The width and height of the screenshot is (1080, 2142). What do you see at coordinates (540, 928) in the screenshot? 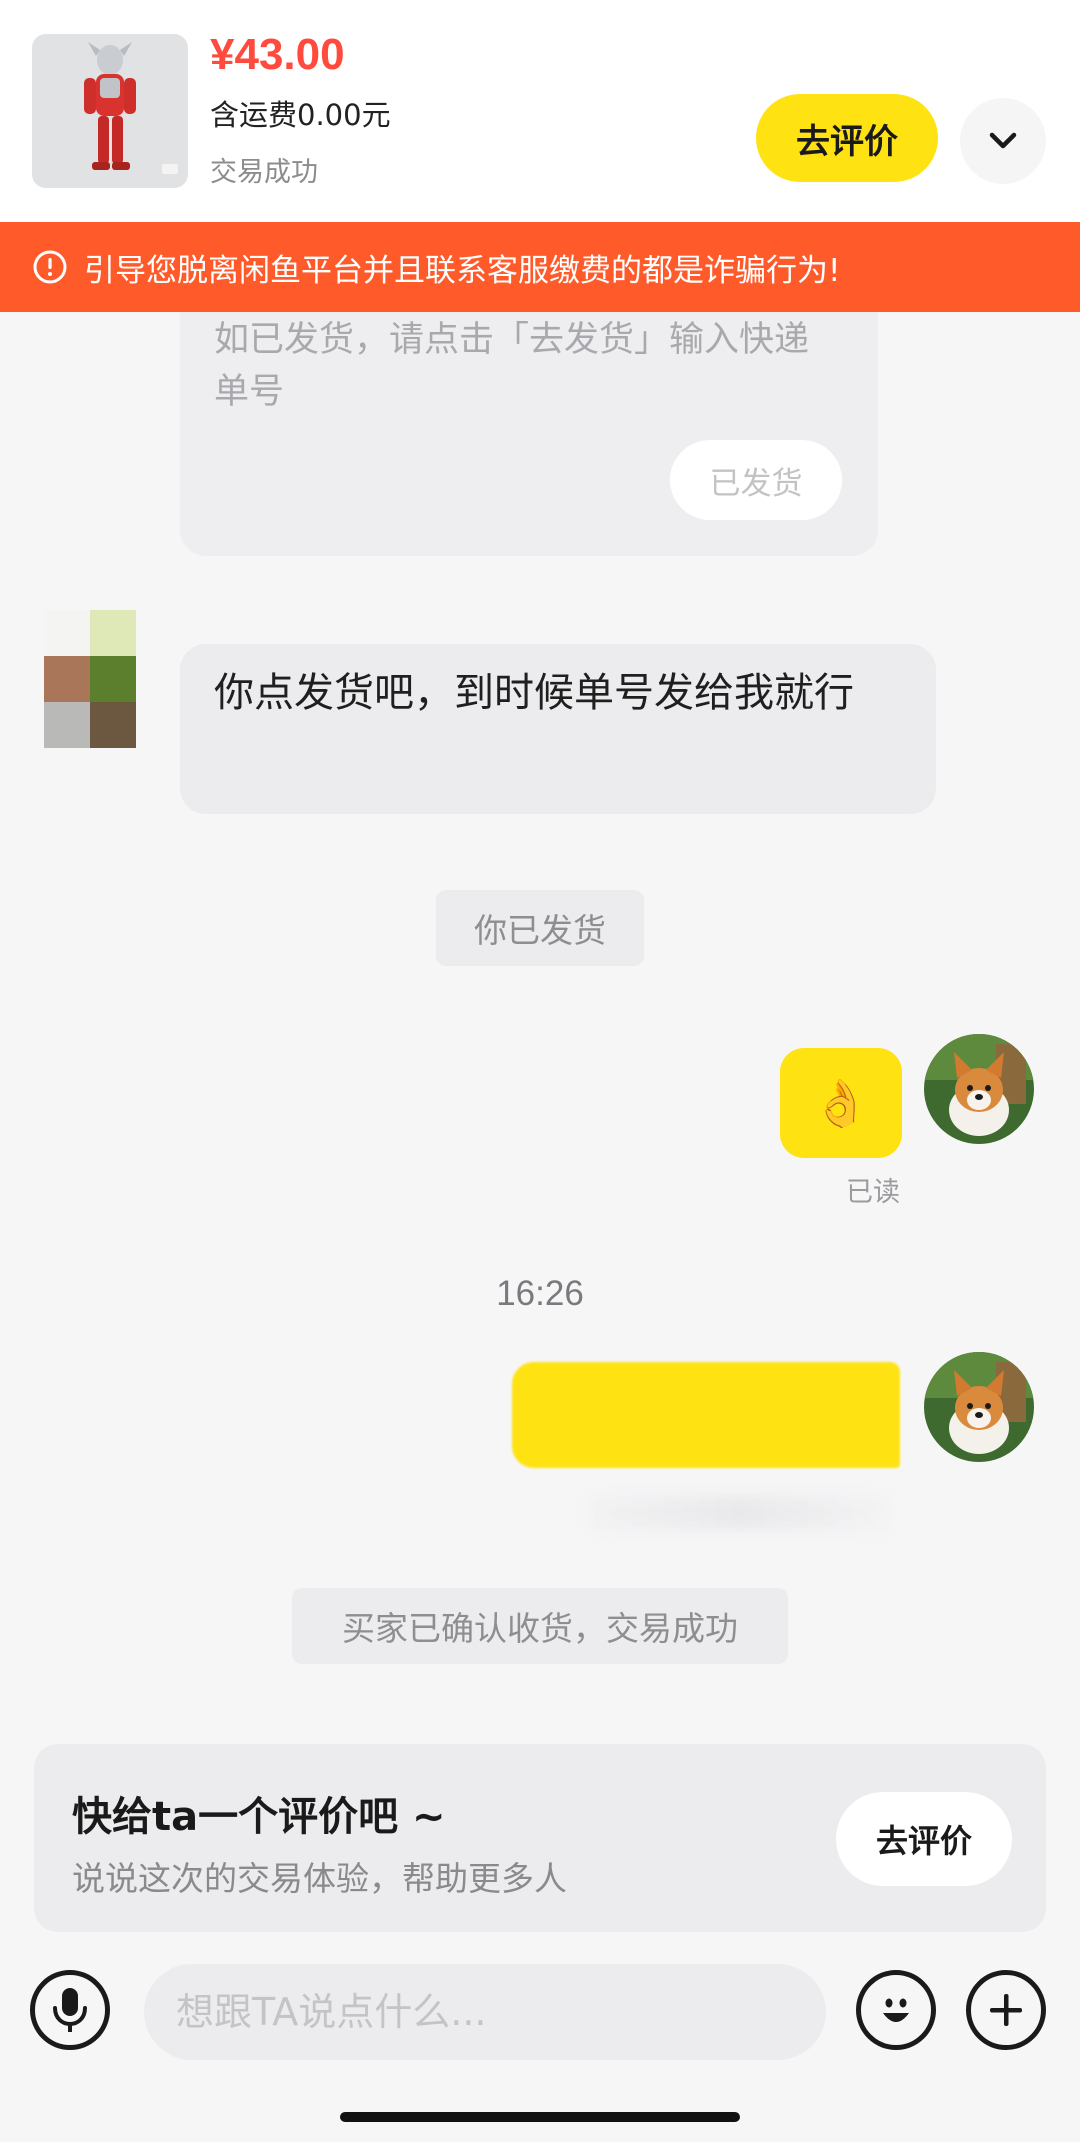
I see `system-message-shipped: 你已发货` at bounding box center [540, 928].